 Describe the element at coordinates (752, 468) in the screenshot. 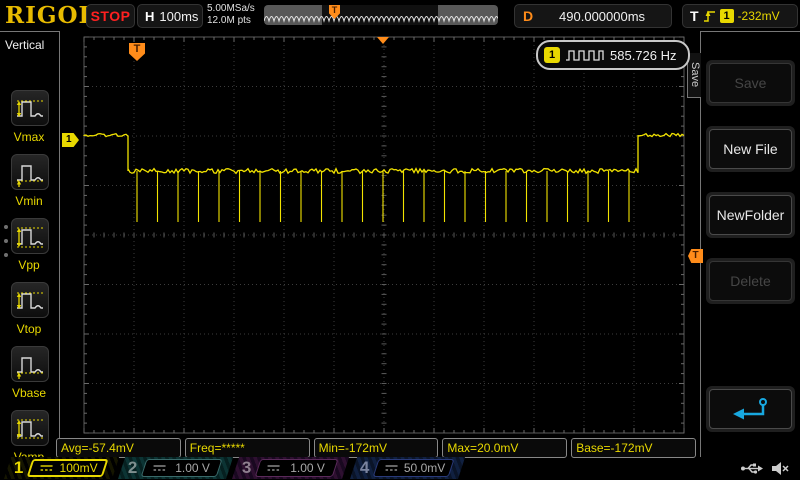

I see `usb-icon` at that location.